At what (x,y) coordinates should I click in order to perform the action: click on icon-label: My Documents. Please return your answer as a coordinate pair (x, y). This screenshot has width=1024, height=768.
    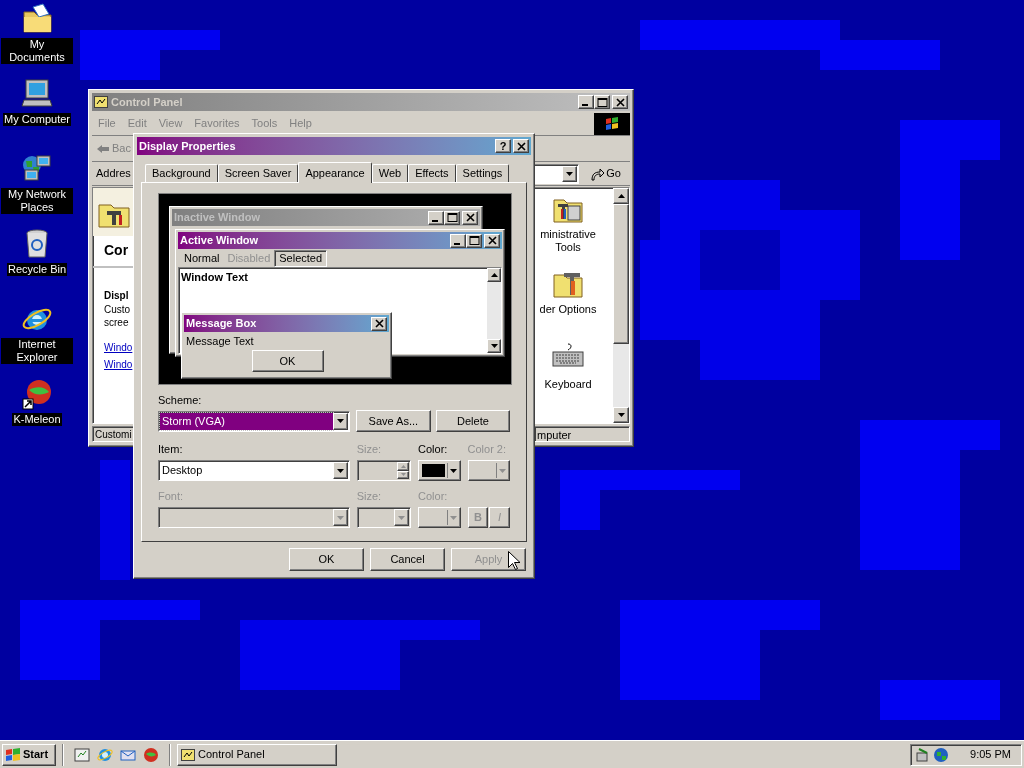
    Looking at the image, I should click on (37, 51).